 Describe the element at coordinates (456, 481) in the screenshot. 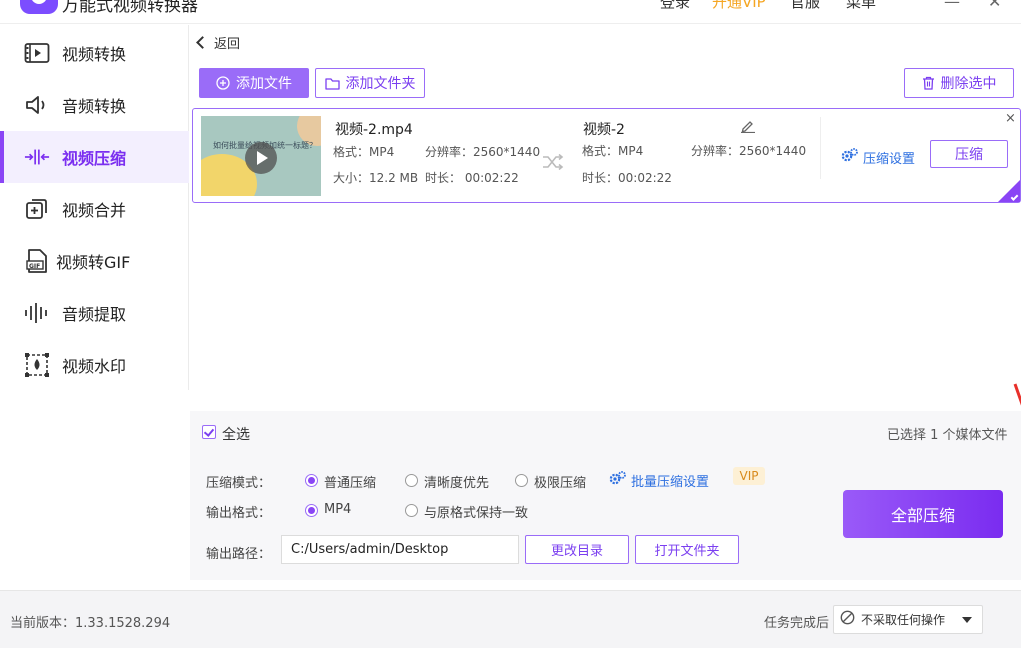

I see `mode-clarity-label: 清晰度优先` at that location.